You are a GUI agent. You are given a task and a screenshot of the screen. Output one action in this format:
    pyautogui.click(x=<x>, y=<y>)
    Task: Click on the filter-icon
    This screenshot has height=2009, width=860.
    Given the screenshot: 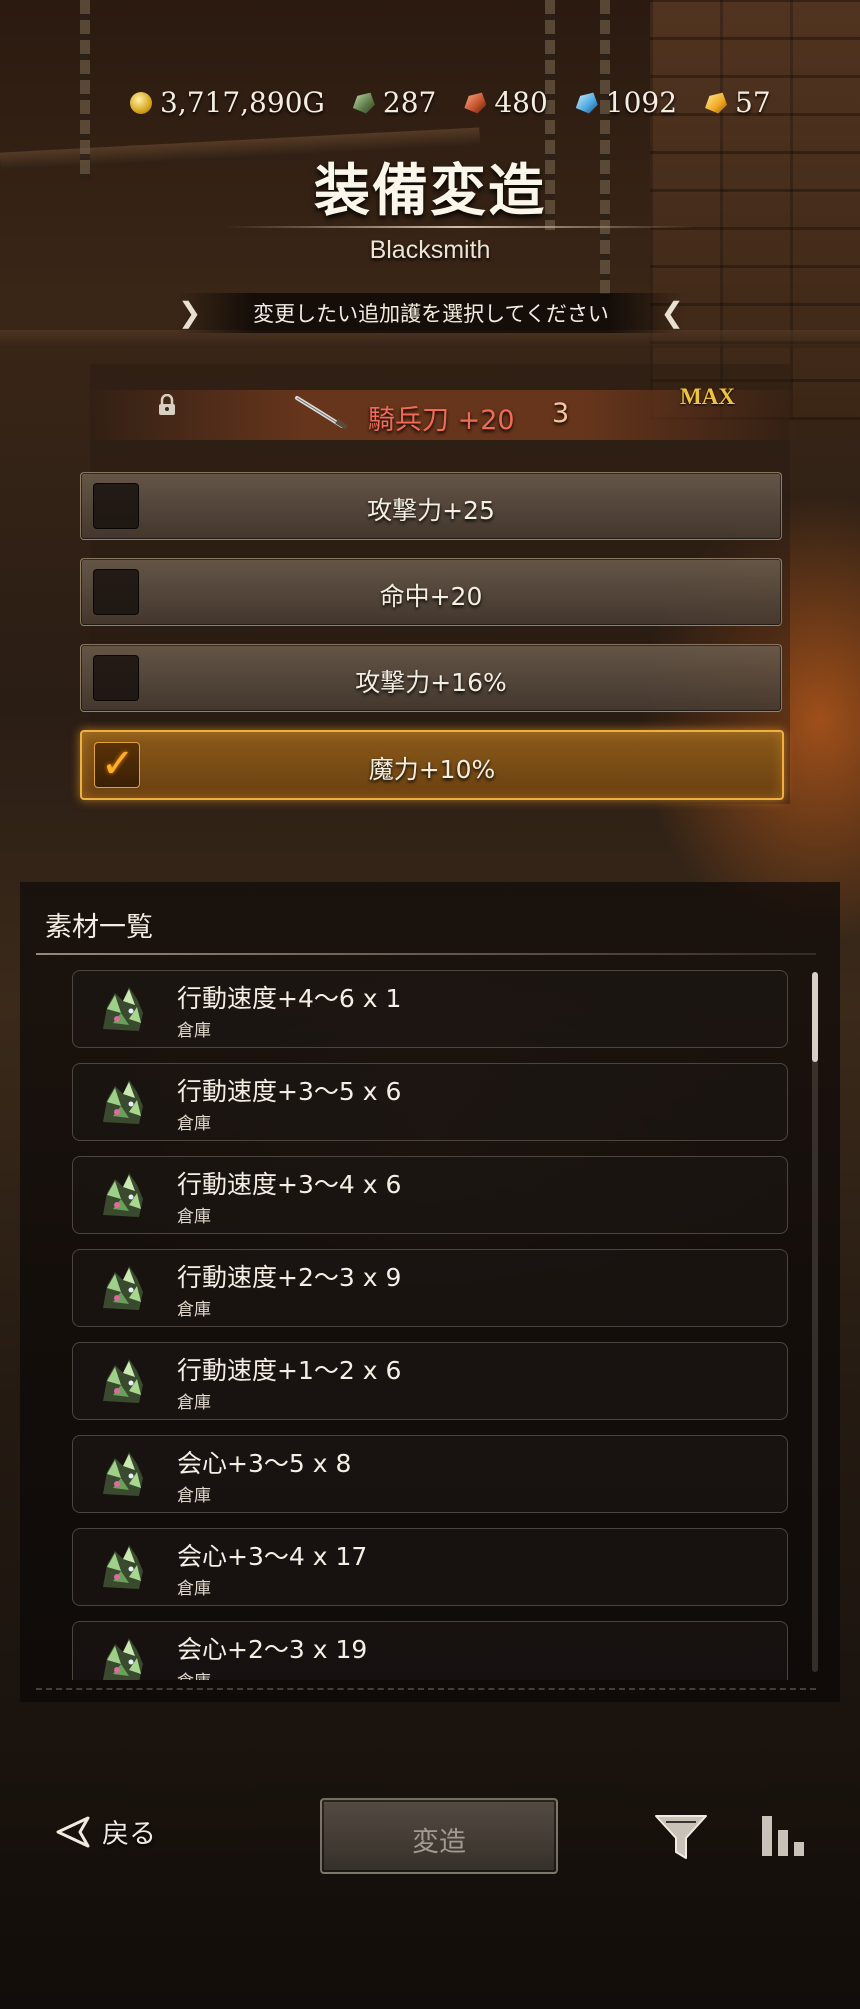 What is the action you would take?
    pyautogui.click(x=681, y=1837)
    